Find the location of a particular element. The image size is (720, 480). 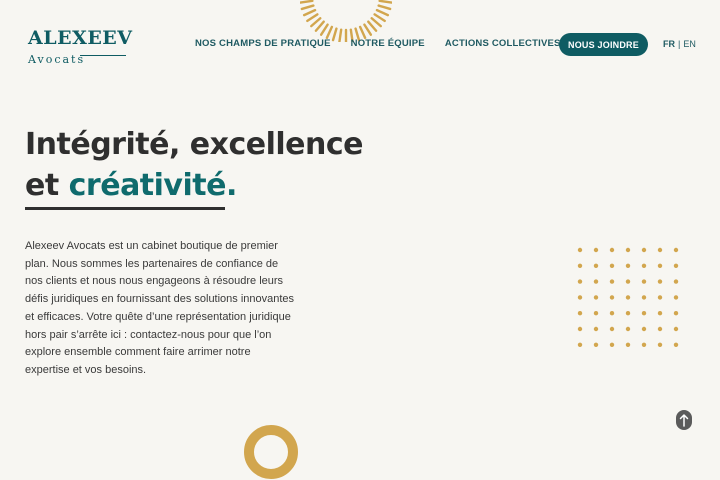

logo: Alexeev Avocats is located at coordinates (80, 47).